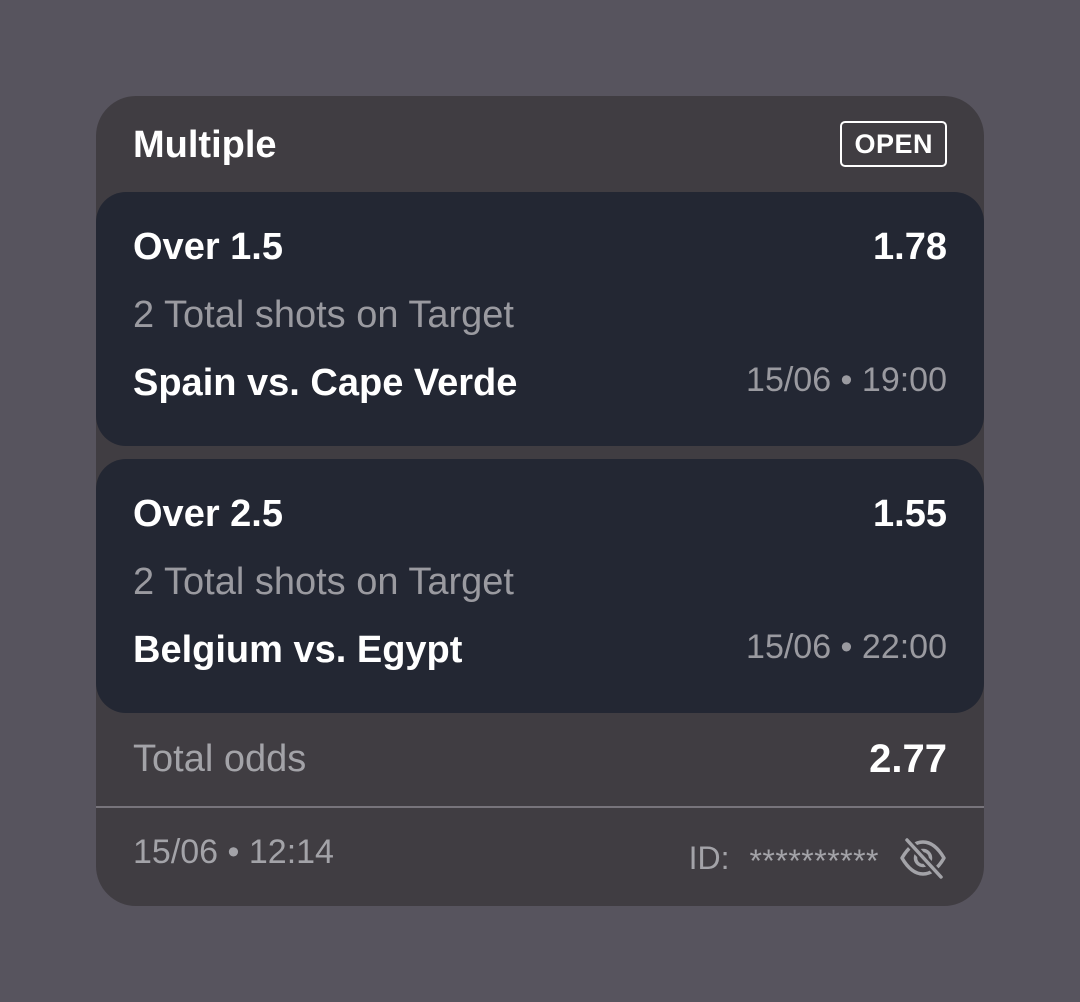  Describe the element at coordinates (205, 145) in the screenshot. I see `bet-type-title: Multiple` at that location.